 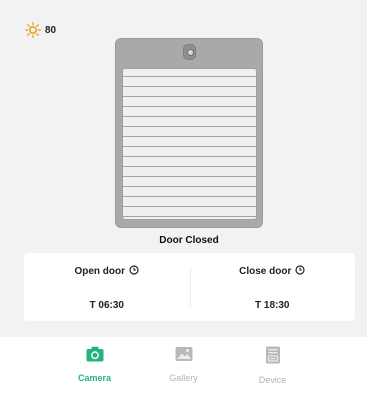 What do you see at coordinates (107, 287) in the screenshot?
I see `open-door-schedule: Open door T 06:30` at bounding box center [107, 287].